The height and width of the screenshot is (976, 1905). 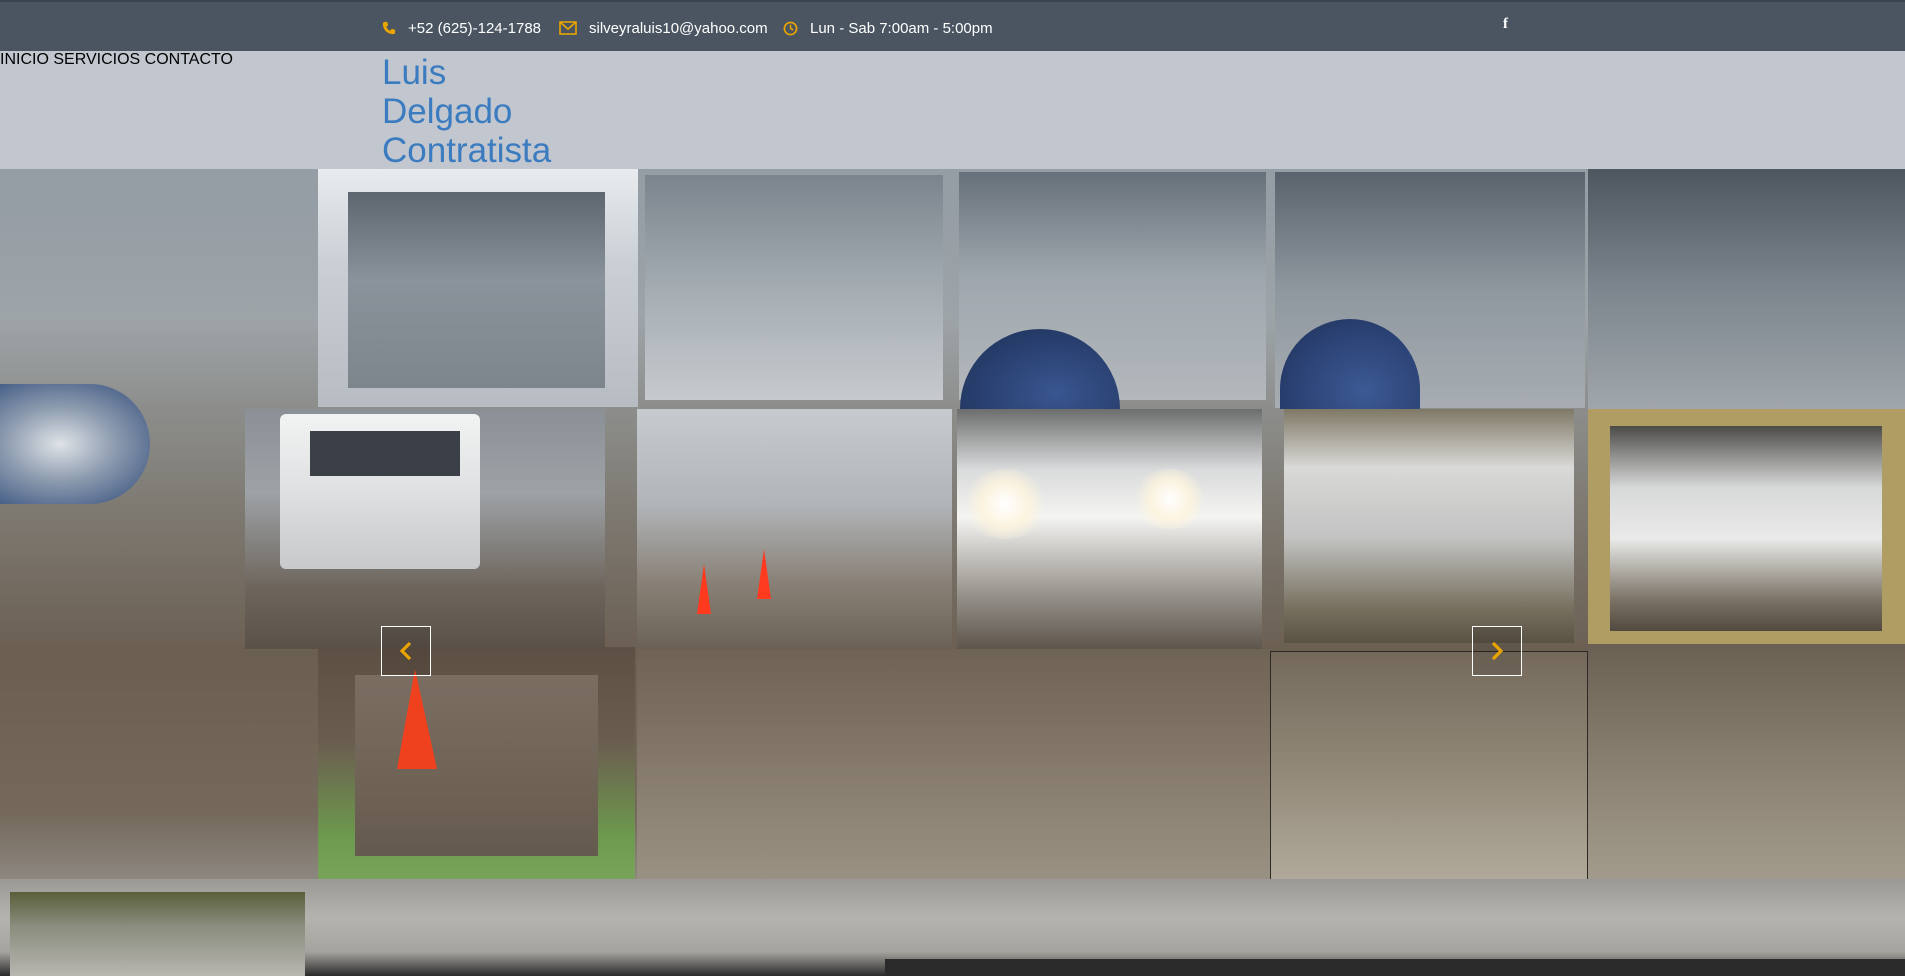 What do you see at coordinates (901, 28) in the screenshot?
I see `hours-text: Lun - Sab 7:00am - 5:00pm` at bounding box center [901, 28].